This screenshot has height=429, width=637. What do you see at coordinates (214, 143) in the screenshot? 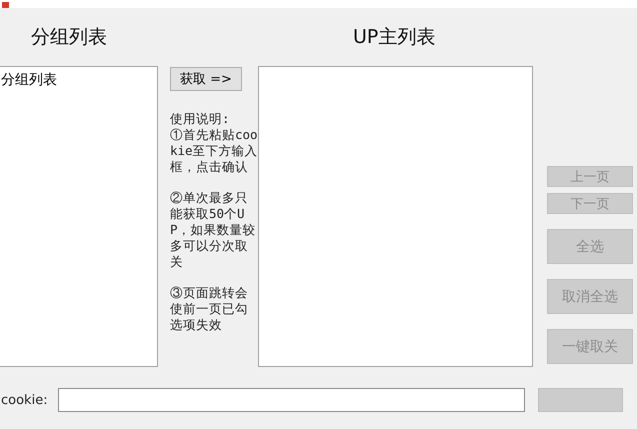
I see `instruction-text: 使用说明: ①首先粘贴cookie至下方输入框，点击确认` at bounding box center [214, 143].